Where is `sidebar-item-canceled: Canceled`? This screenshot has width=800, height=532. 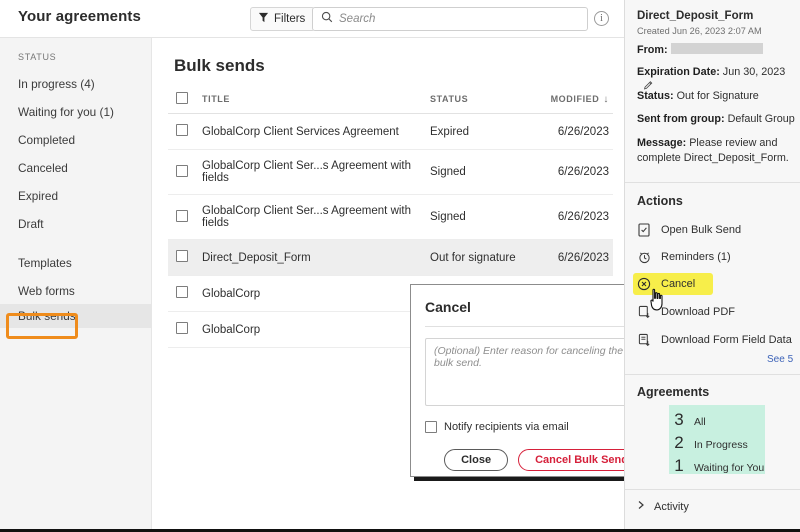 sidebar-item-canceled: Canceled is located at coordinates (76, 168).